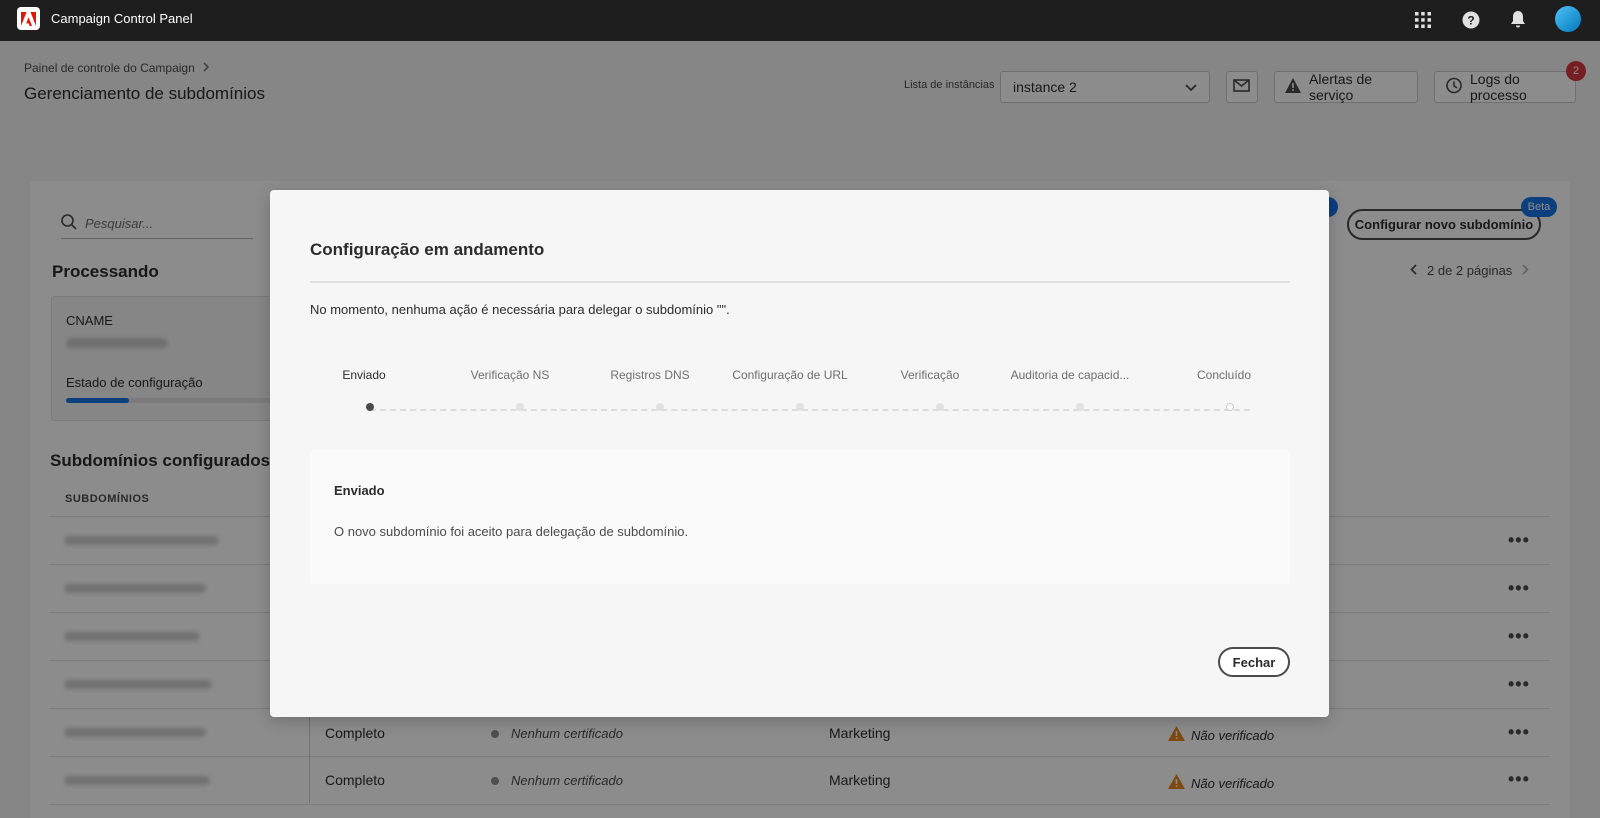 The image size is (1600, 818). I want to click on step-track, so click(810, 410).